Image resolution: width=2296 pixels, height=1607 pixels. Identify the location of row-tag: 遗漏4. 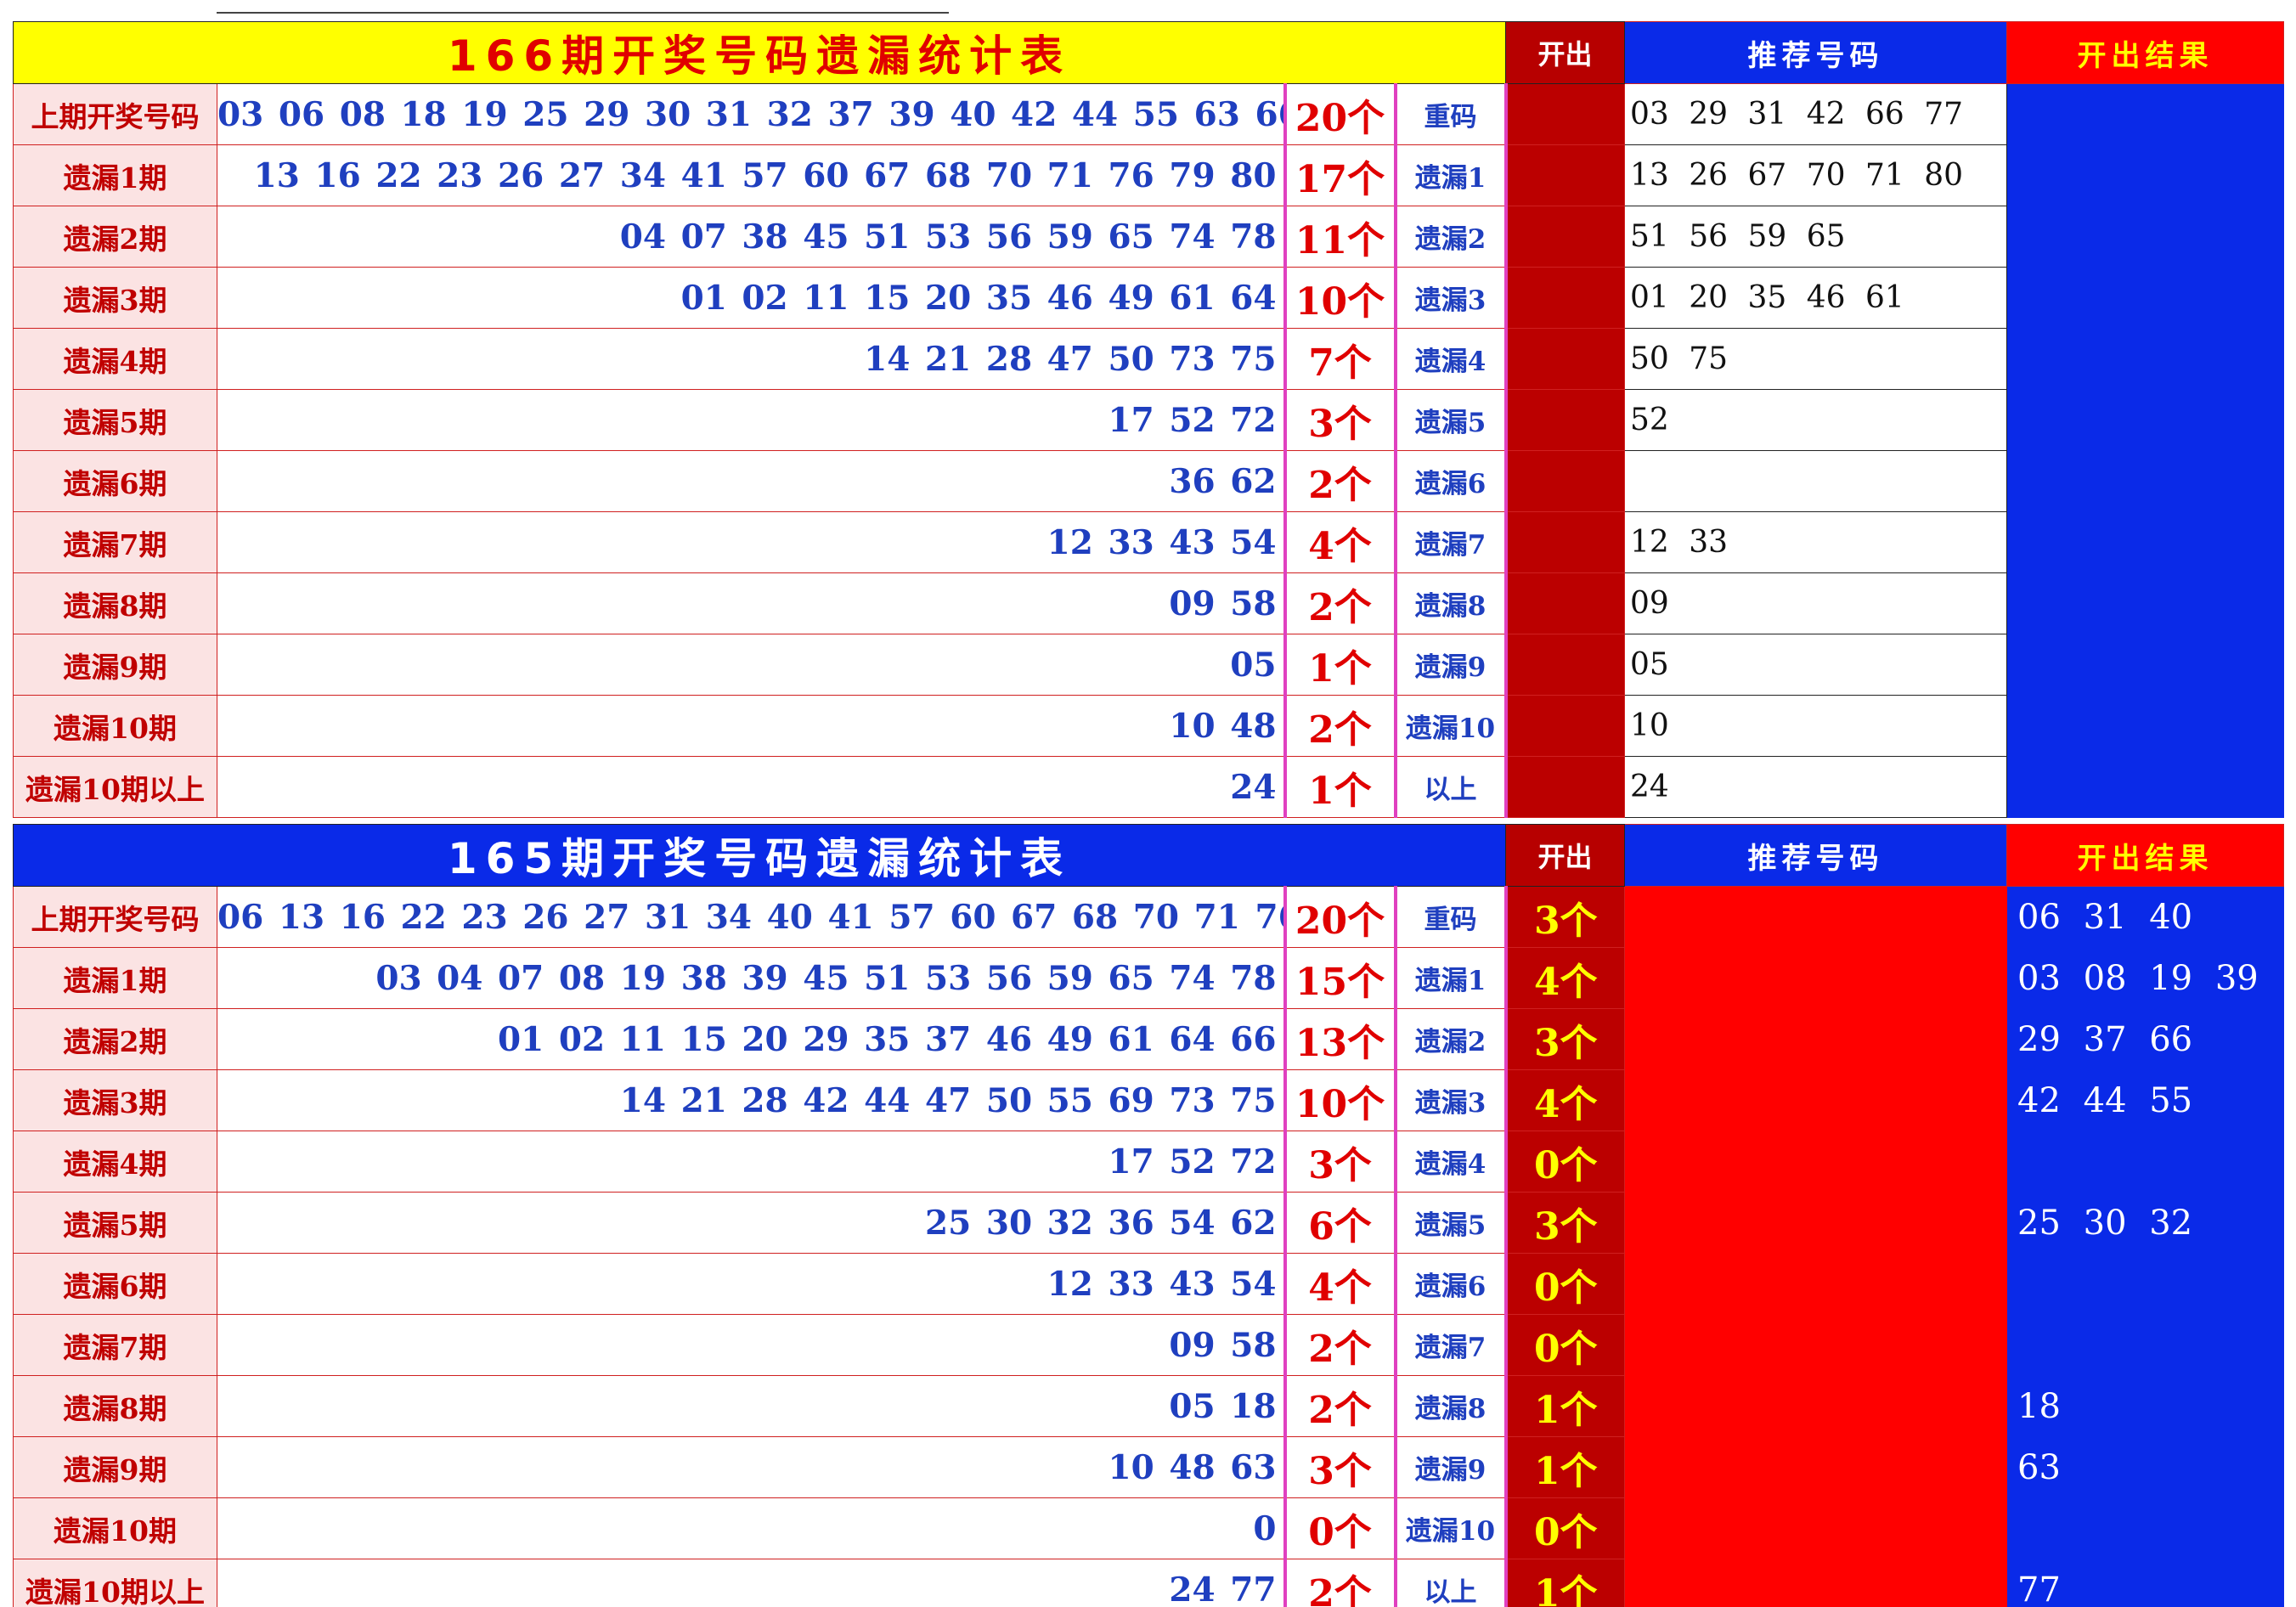
(1451, 1162).